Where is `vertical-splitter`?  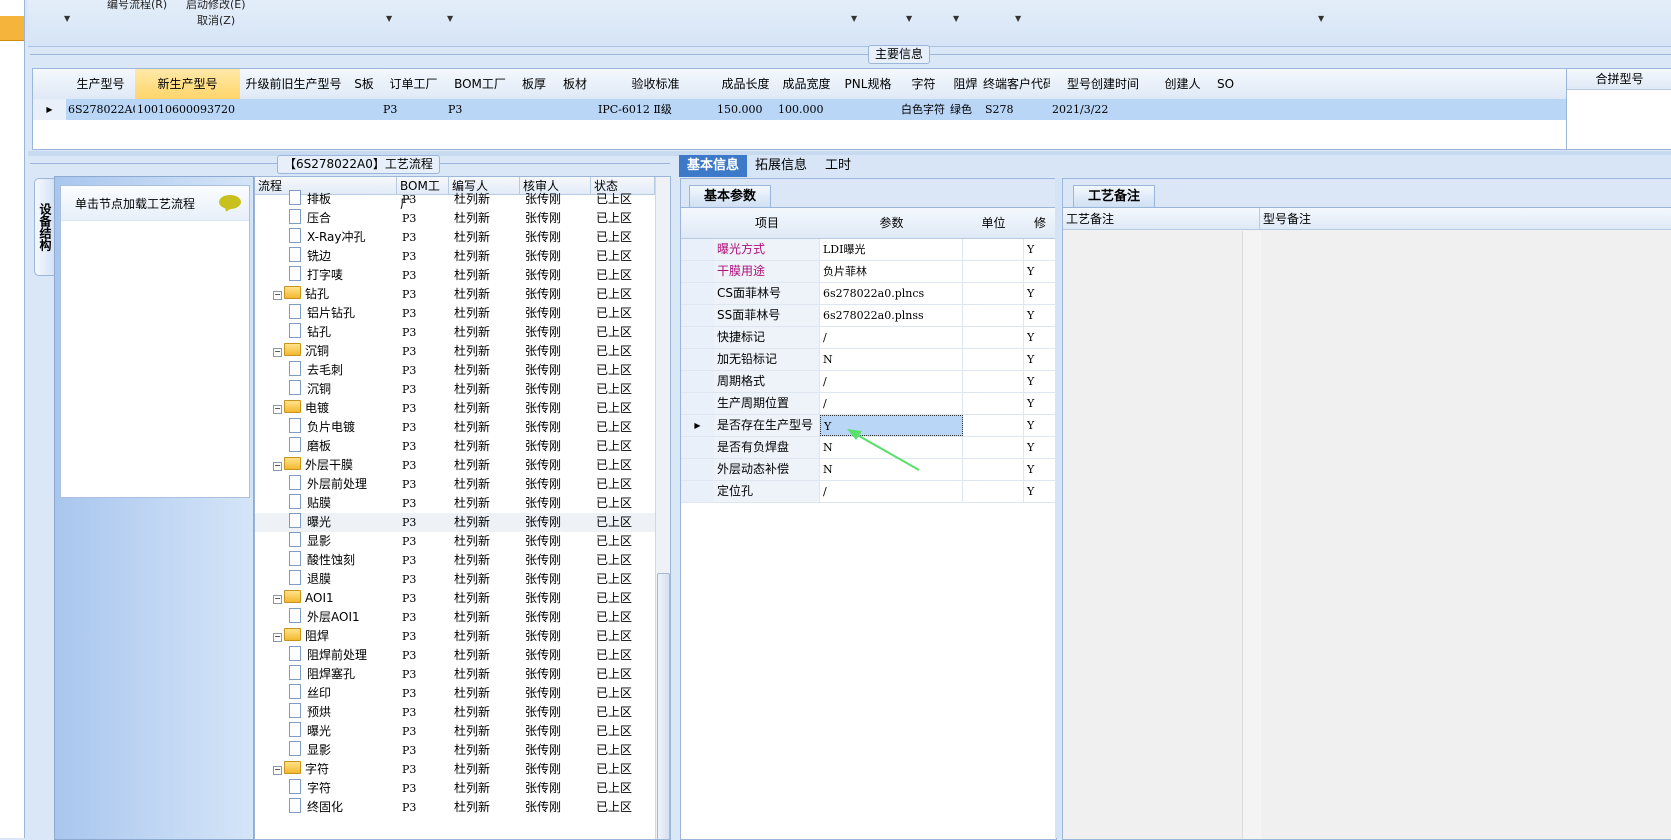 vertical-splitter is located at coordinates (1058, 508).